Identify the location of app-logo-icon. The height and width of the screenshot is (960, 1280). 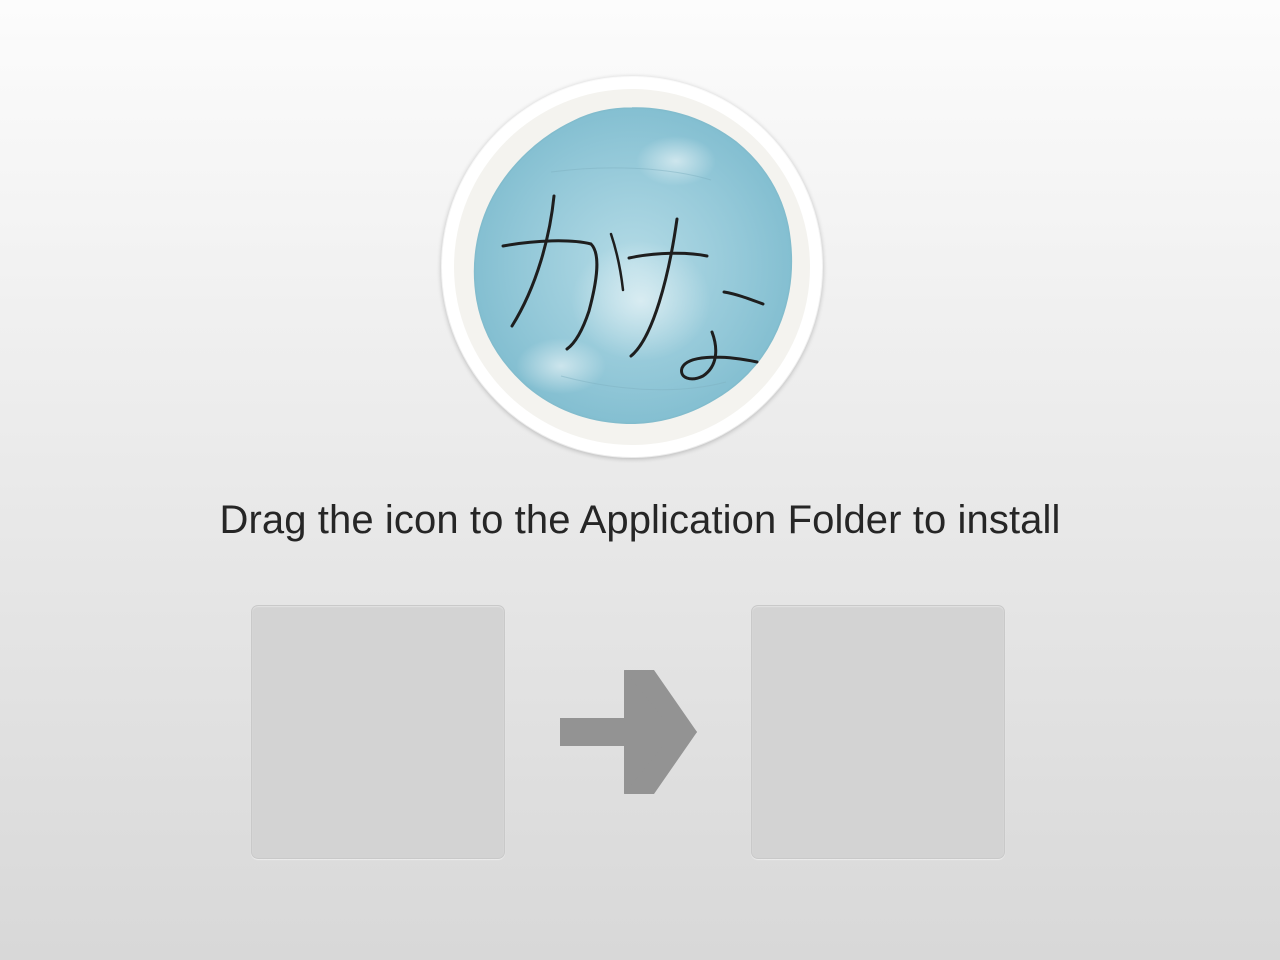
(632, 267).